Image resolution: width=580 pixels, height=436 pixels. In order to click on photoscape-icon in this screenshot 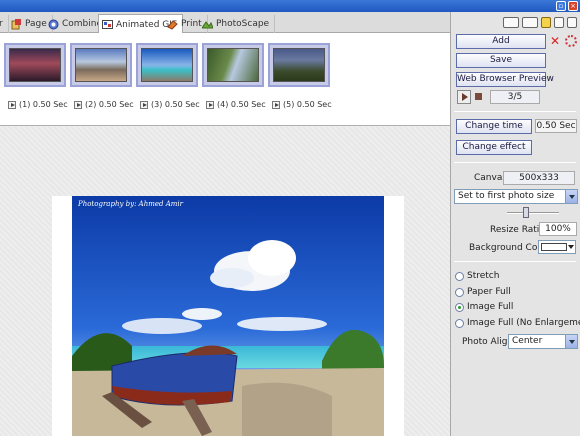, I will do `click(207, 24)`.